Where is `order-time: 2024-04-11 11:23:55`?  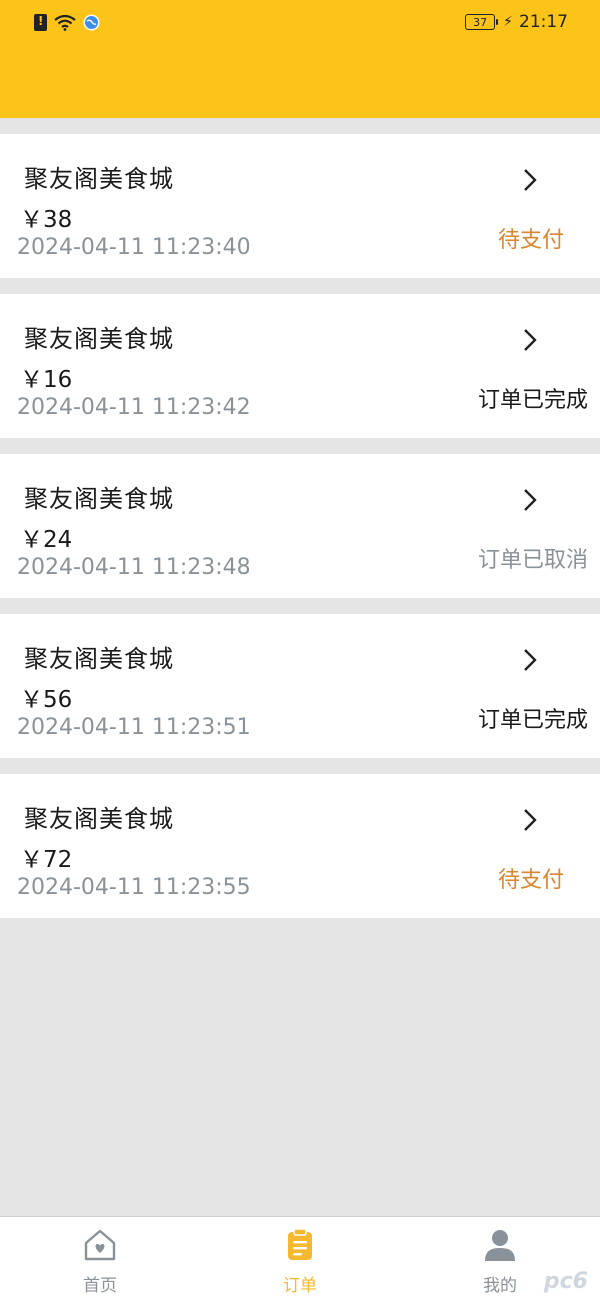 order-time: 2024-04-11 11:23:55 is located at coordinates (134, 887).